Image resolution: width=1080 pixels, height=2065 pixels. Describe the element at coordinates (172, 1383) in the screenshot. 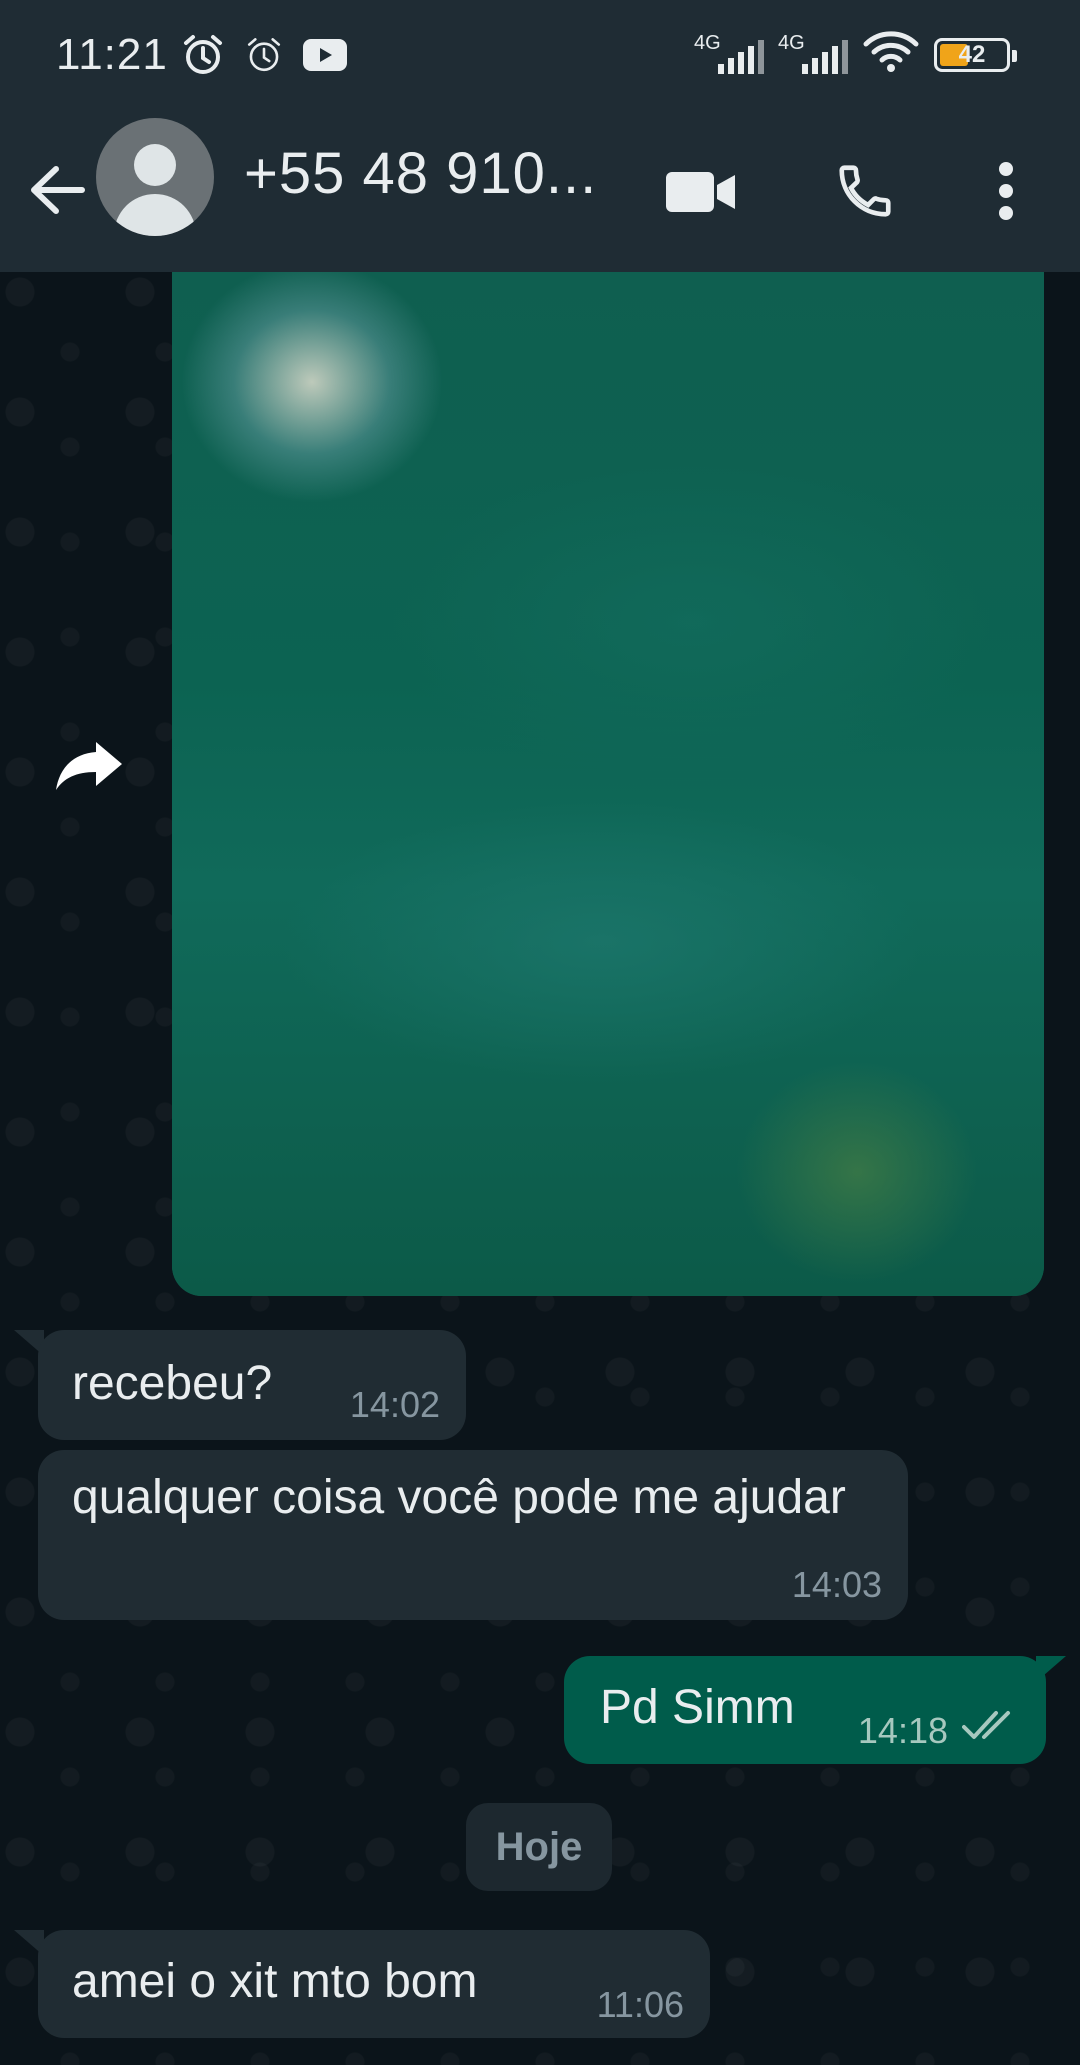

I see `message-text: recebeu?` at that location.